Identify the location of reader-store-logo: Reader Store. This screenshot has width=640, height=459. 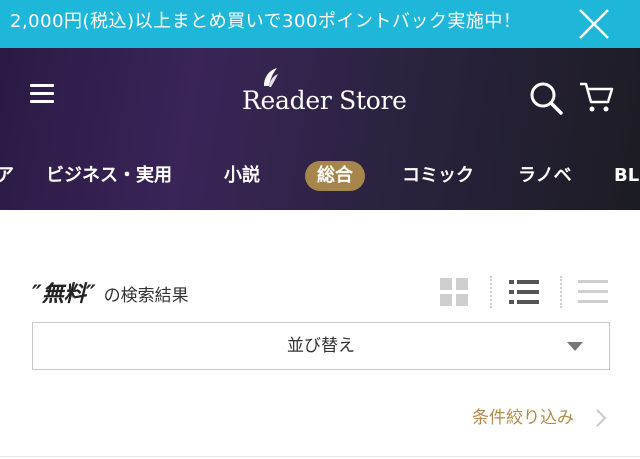
(325, 94).